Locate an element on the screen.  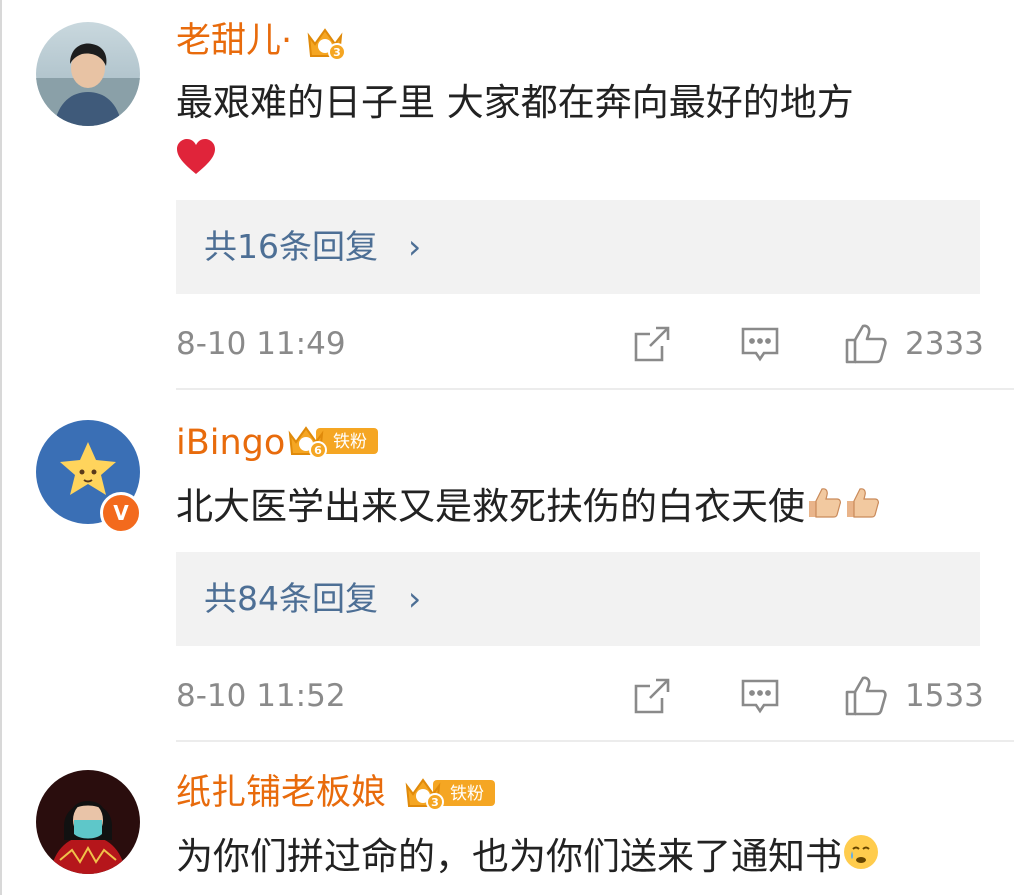
comment-text: 最艰难的日子里 大家都在奔向最好的地方 is located at coordinates (515, 103).